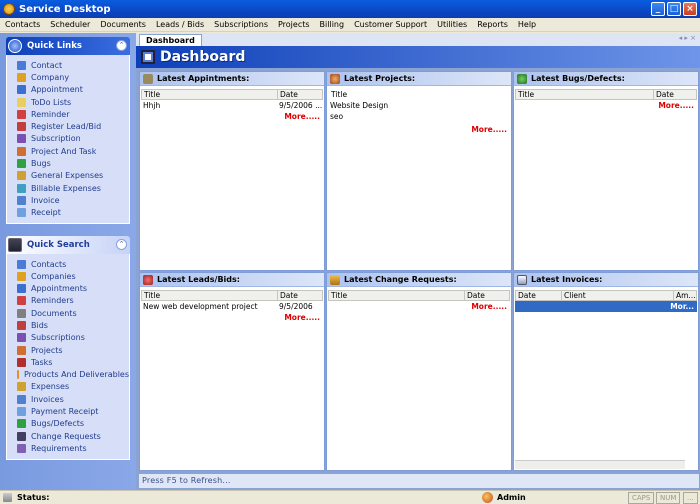  Describe the element at coordinates (73, 325) in the screenshot. I see `quick-search-item-bids: Bids` at that location.